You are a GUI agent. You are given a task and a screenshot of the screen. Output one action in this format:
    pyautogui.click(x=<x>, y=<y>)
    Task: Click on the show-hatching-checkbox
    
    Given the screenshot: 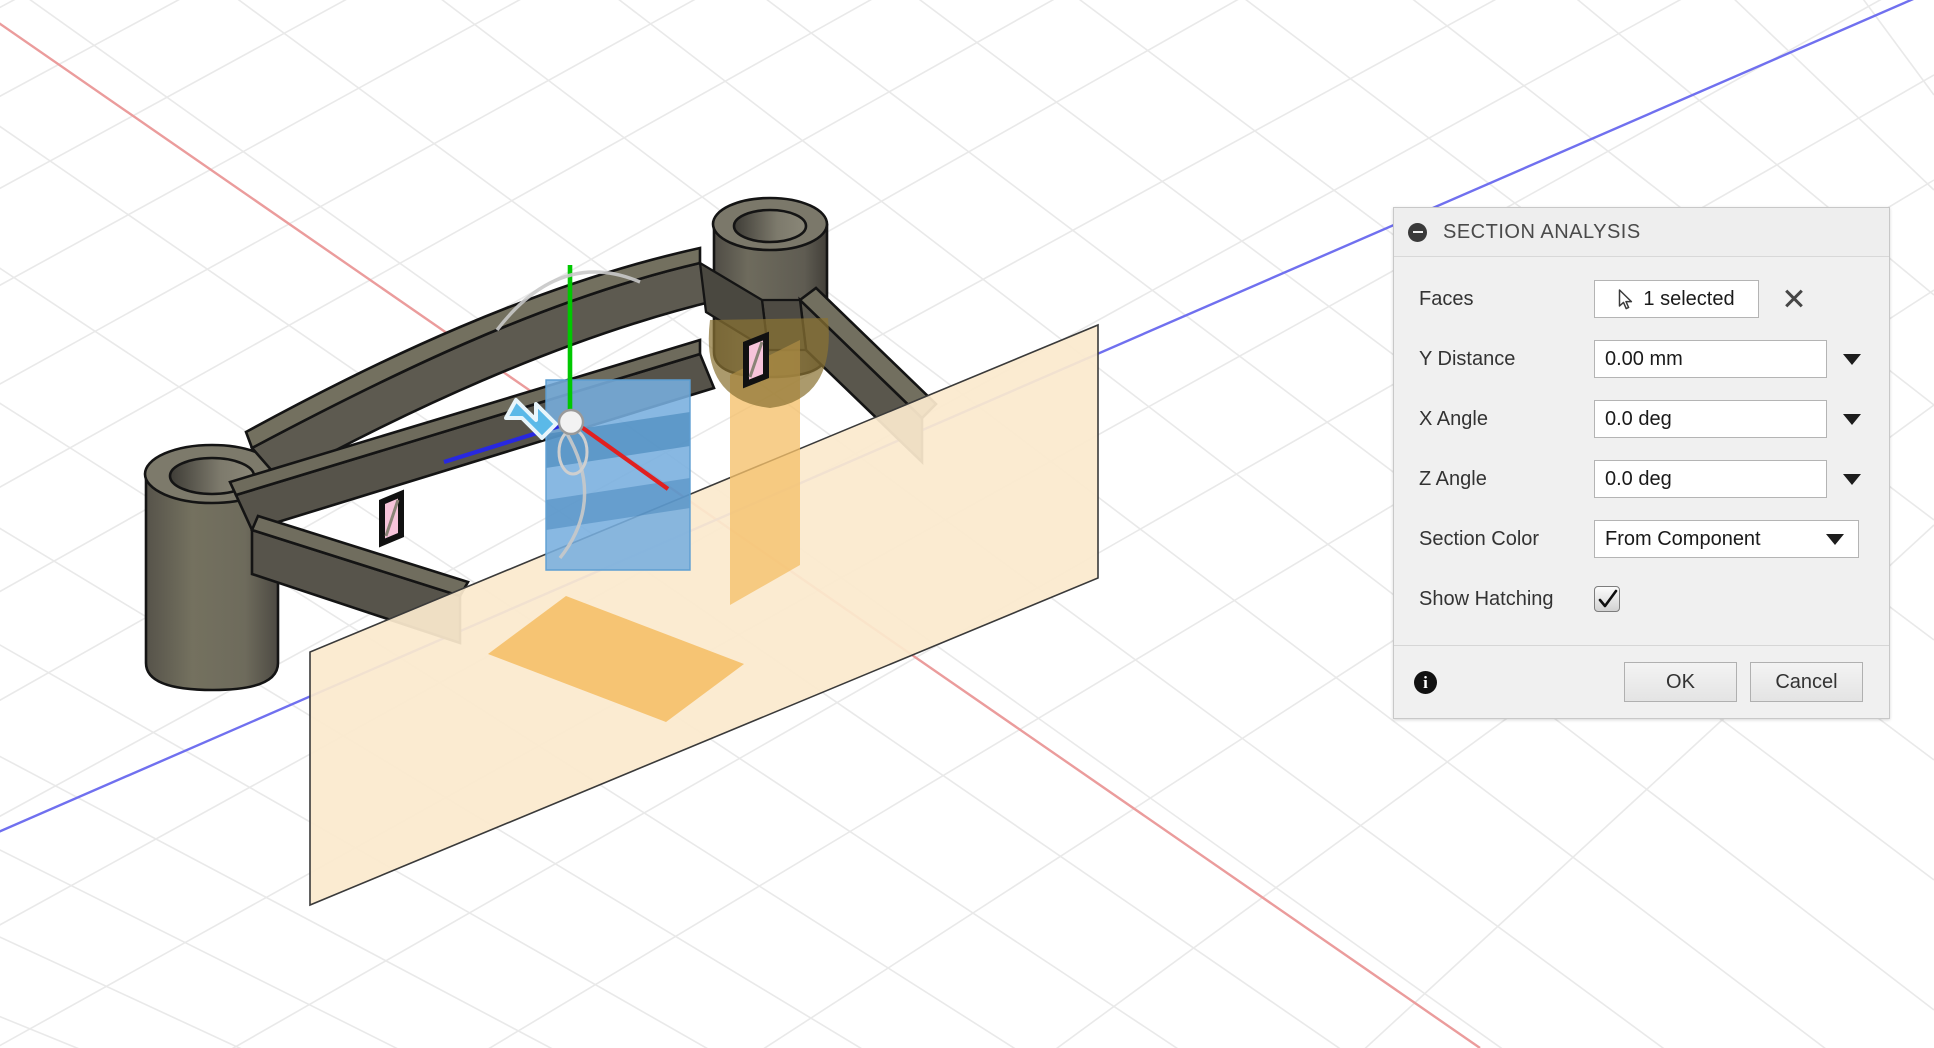 What is the action you would take?
    pyautogui.click(x=1607, y=599)
    